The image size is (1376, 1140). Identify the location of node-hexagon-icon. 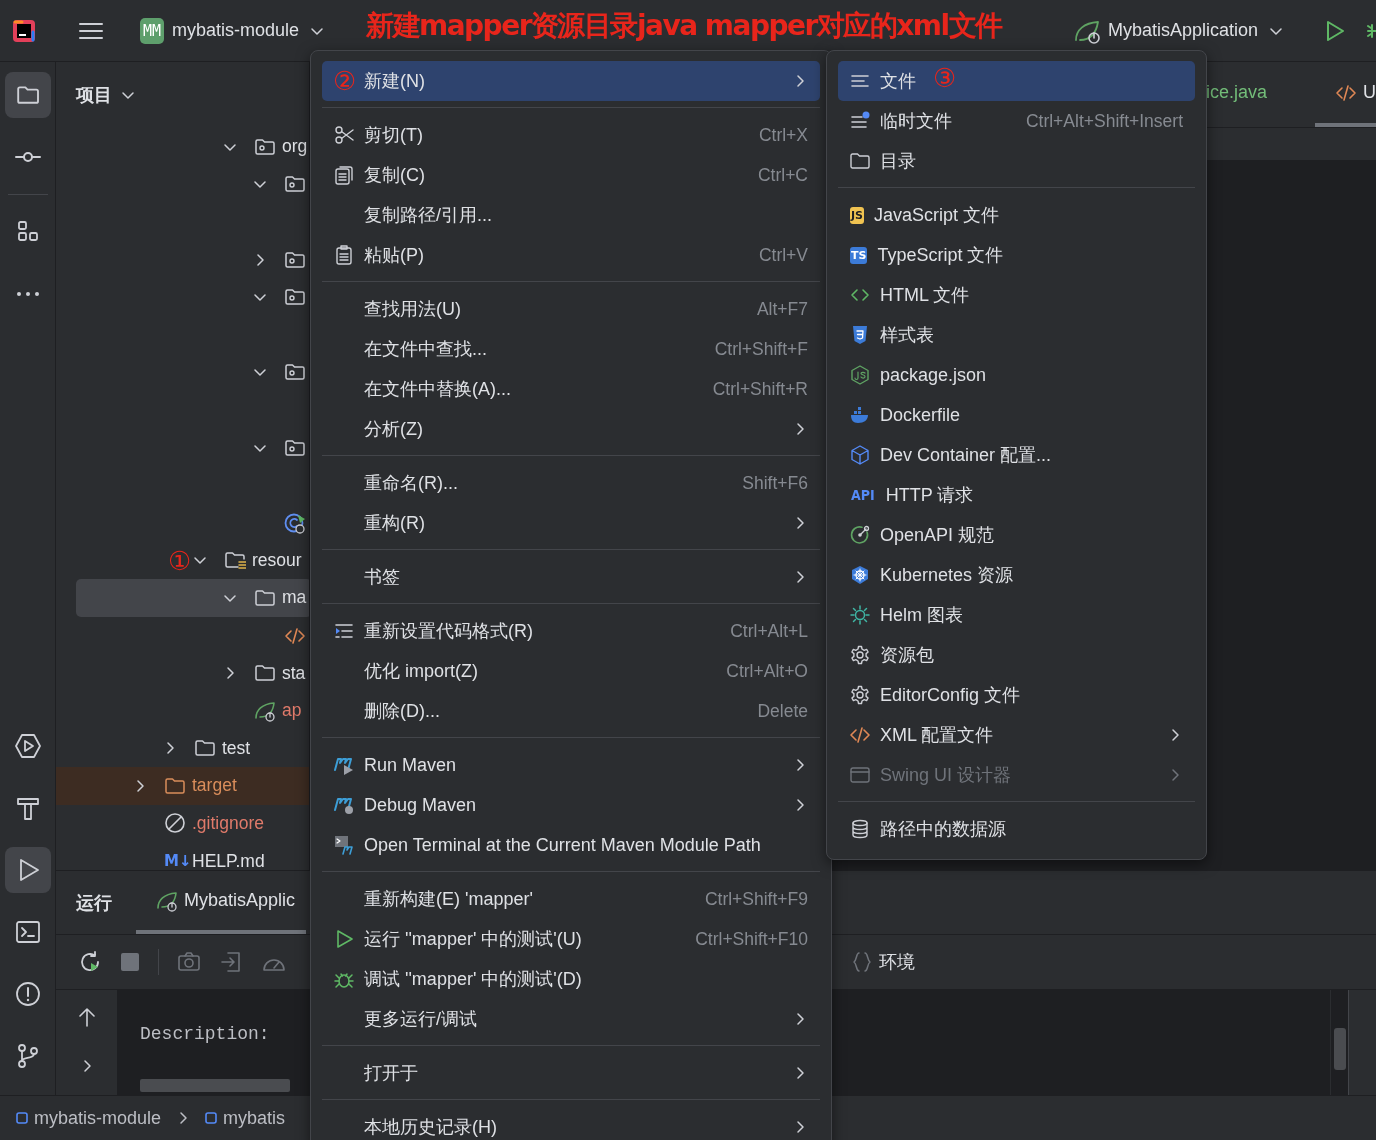
(860, 375).